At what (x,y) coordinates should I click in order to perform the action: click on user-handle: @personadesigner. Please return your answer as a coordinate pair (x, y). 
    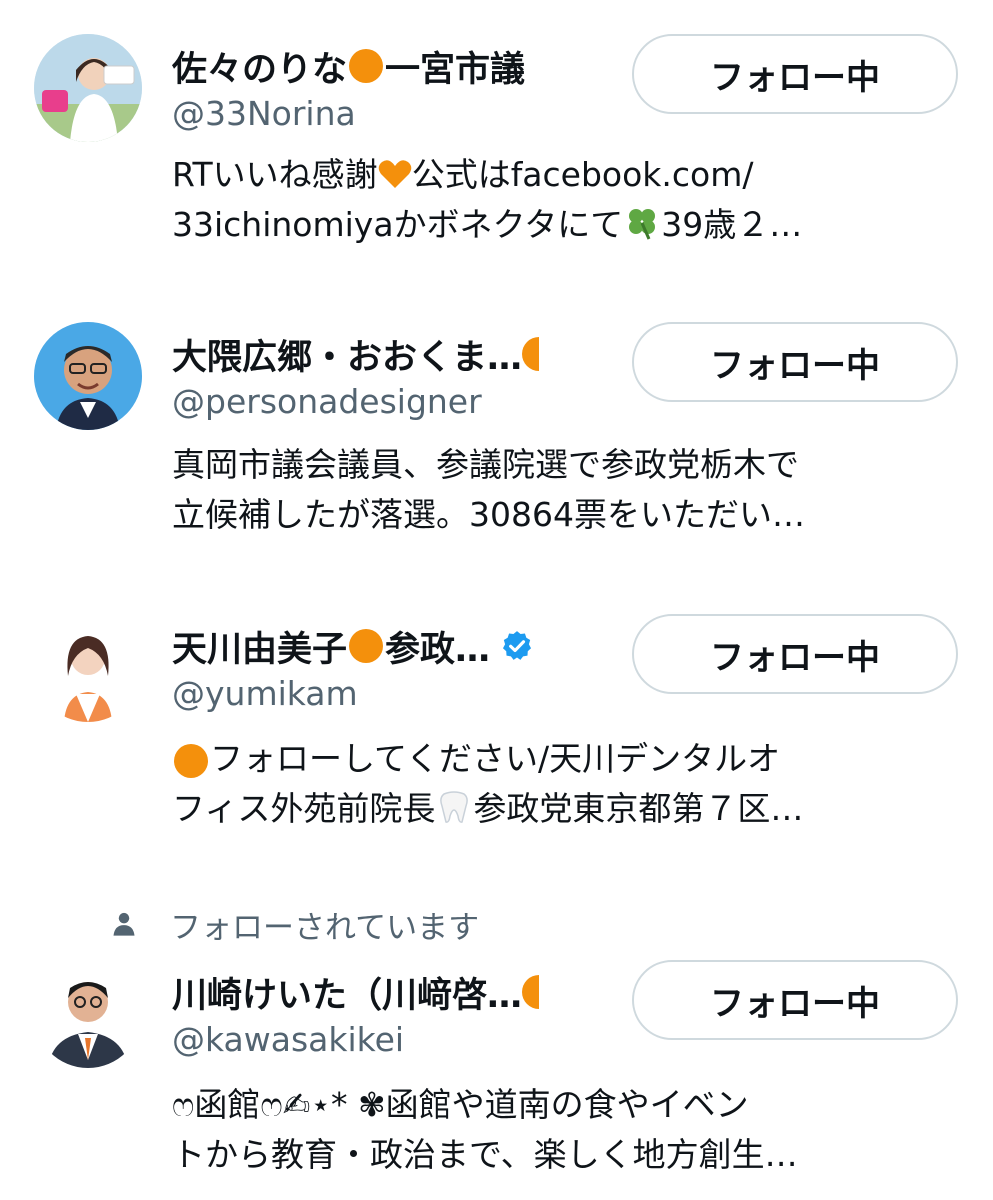
    Looking at the image, I should click on (327, 401).